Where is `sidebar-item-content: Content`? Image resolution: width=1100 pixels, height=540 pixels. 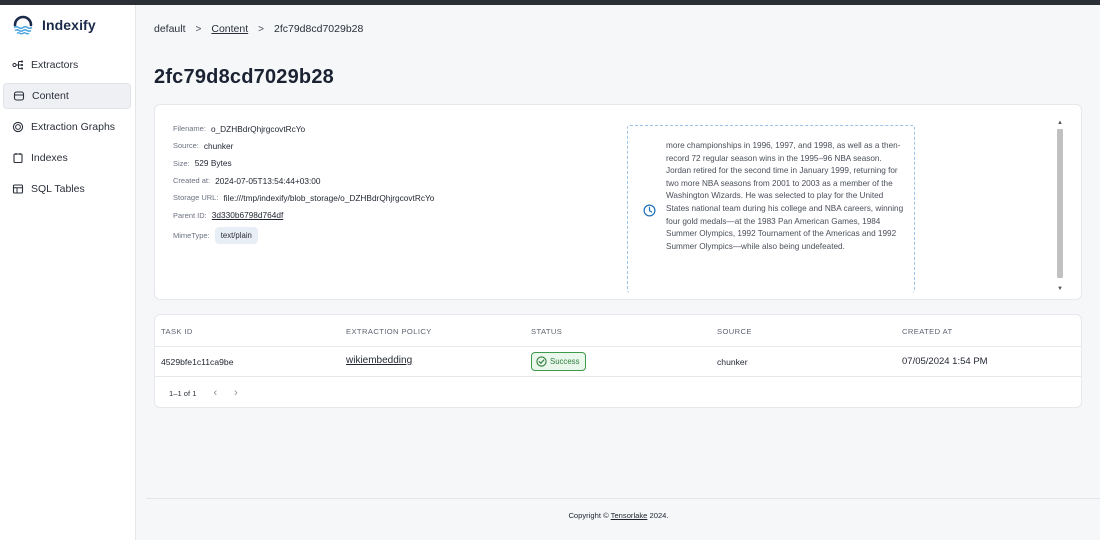
sidebar-item-content: Content is located at coordinates (67, 96).